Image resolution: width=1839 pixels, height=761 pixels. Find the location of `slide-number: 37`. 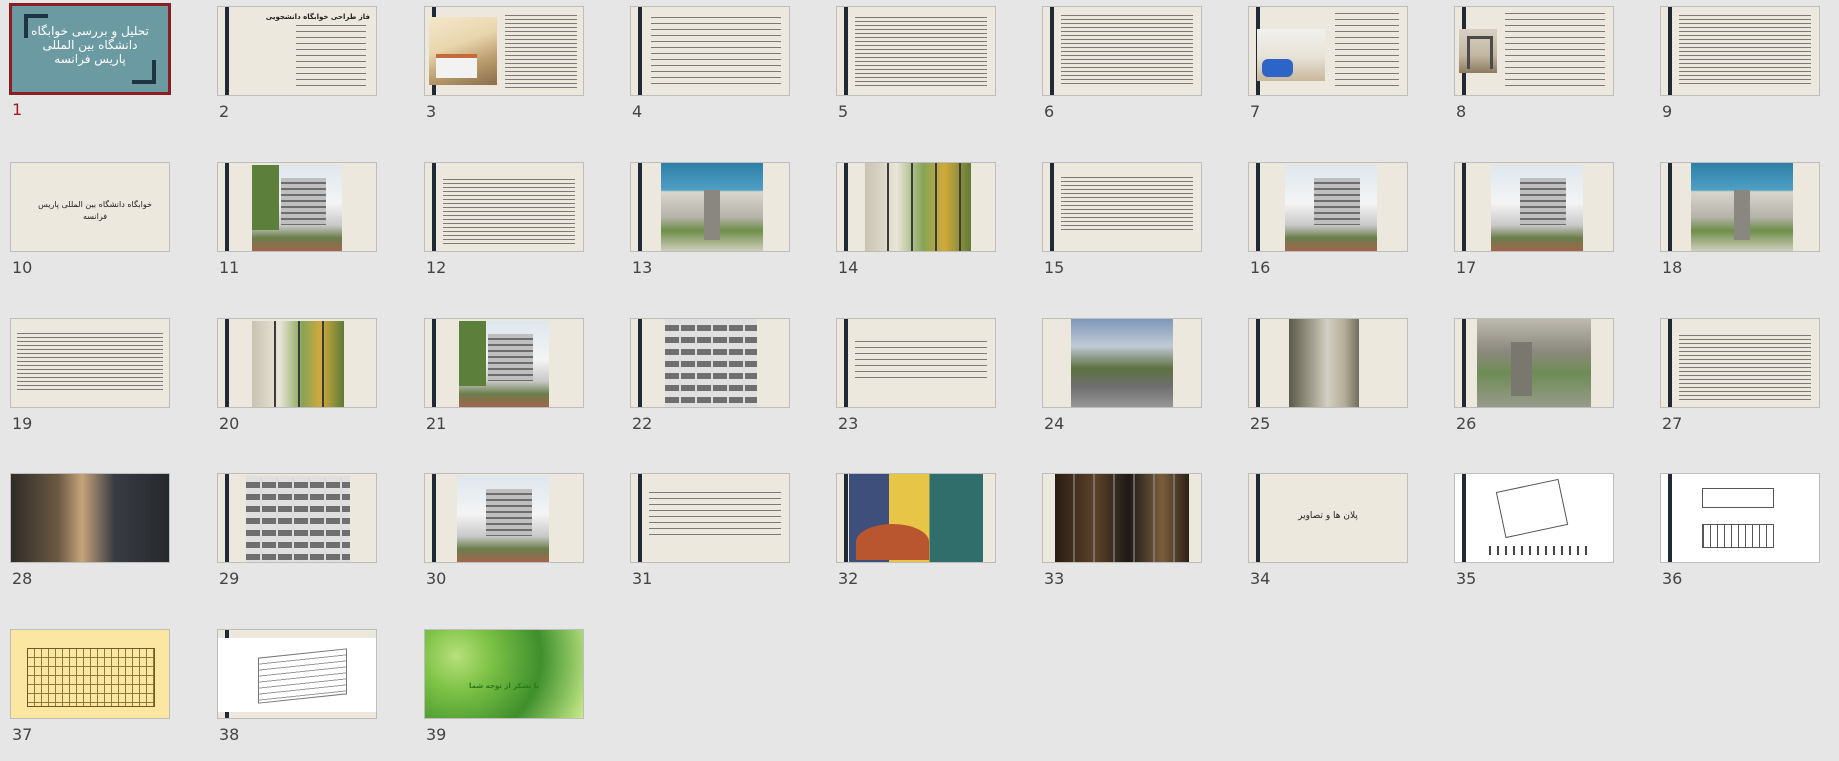

slide-number: 37 is located at coordinates (22, 734).